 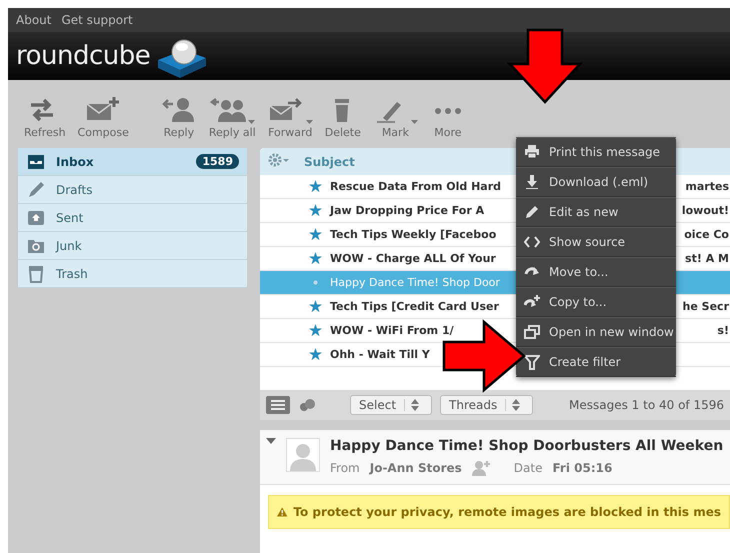 What do you see at coordinates (217, 161) in the screenshot?
I see `unread-count: 1589` at bounding box center [217, 161].